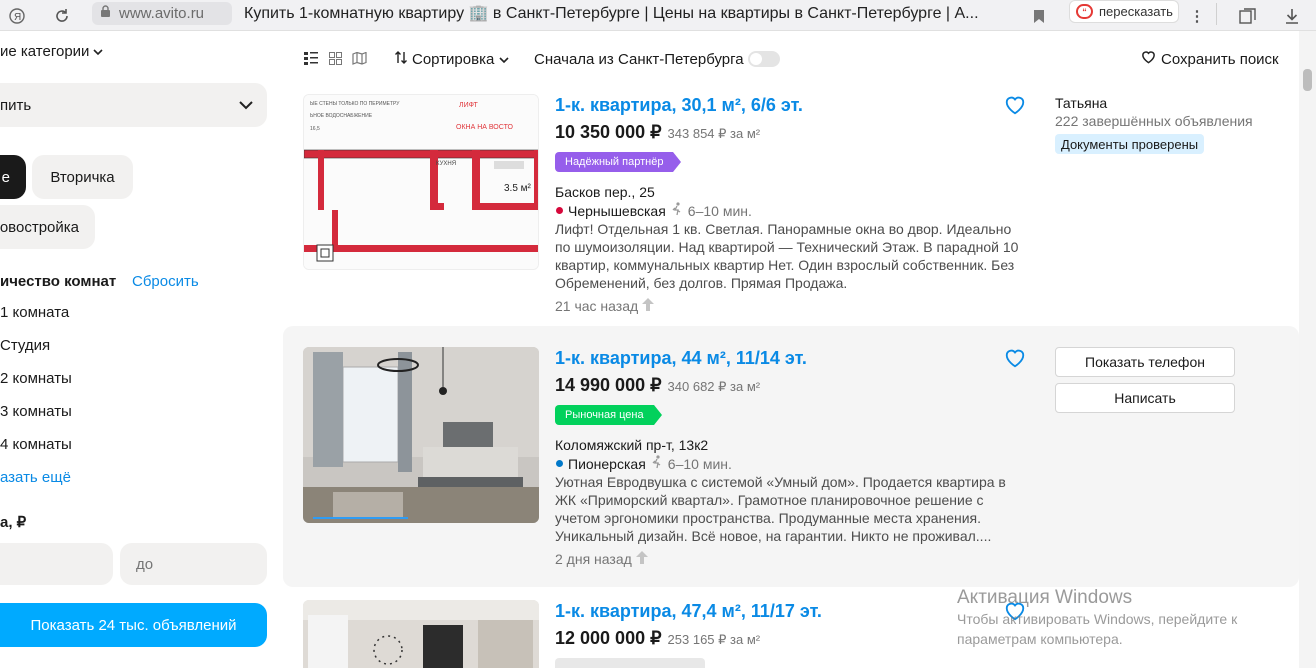 The image size is (1316, 668). Describe the element at coordinates (311, 61) in the screenshot. I see `list-view-icon` at that location.